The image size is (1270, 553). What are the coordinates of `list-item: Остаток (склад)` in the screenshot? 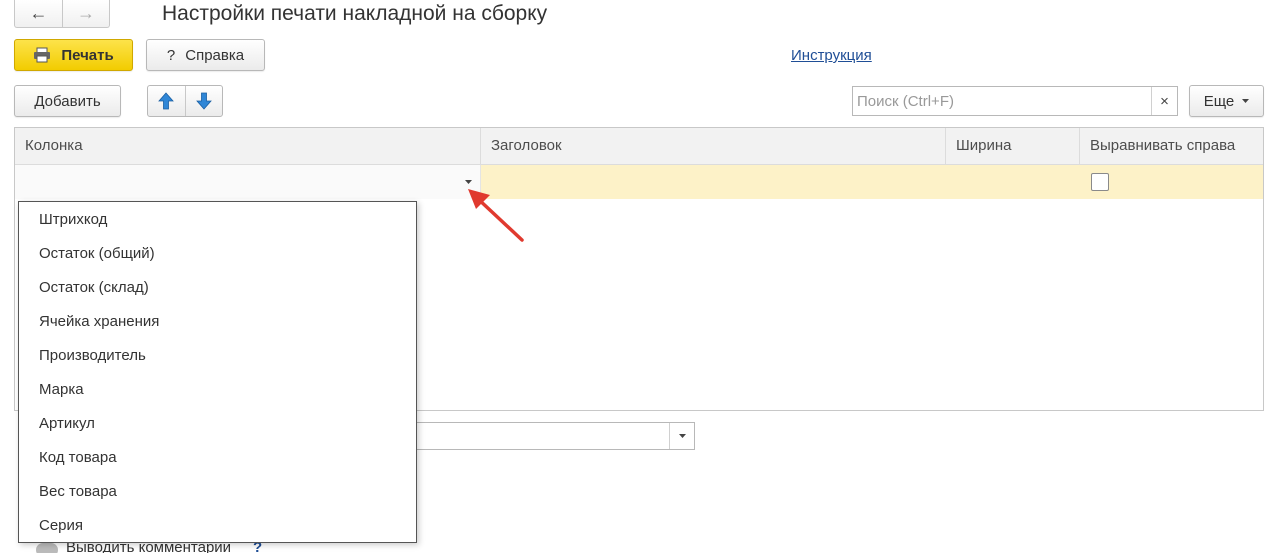 It's located at (217, 288).